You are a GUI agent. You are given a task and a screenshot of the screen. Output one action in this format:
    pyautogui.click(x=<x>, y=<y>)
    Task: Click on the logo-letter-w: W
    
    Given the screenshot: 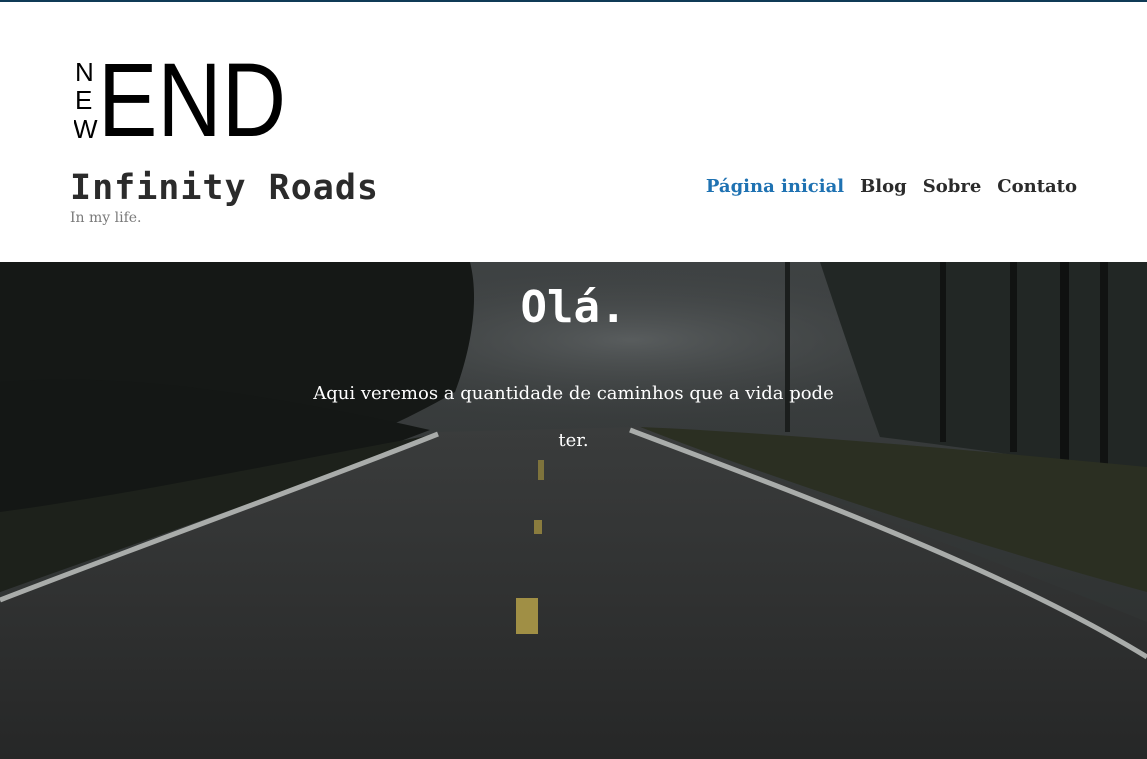 What is the action you would take?
    pyautogui.click(x=86, y=127)
    